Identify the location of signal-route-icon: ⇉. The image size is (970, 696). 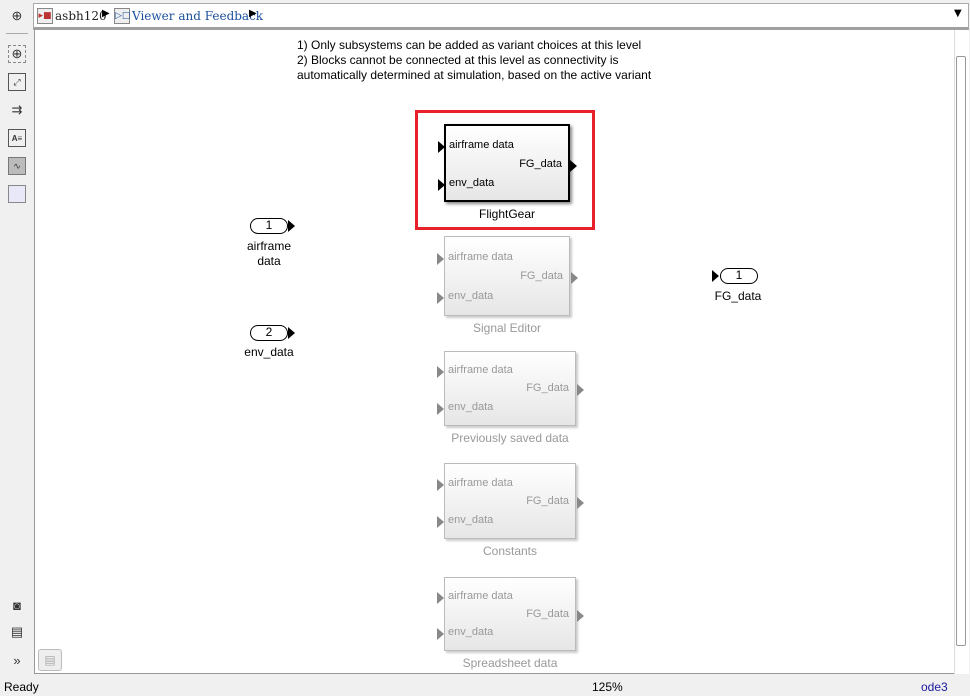
(17, 110).